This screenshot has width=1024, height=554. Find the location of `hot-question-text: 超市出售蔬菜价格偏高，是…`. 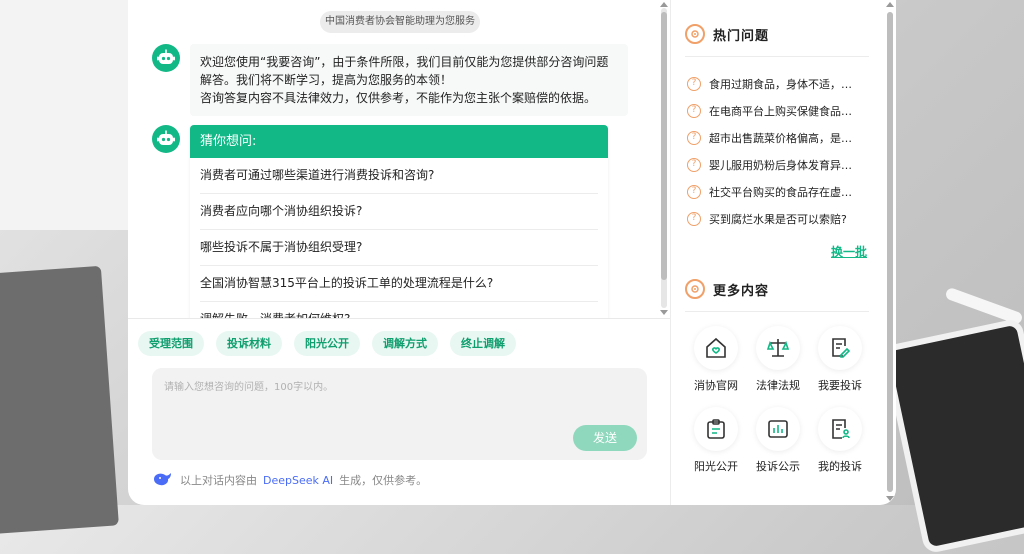

hot-question-text: 超市出售蔬菜价格偏高，是… is located at coordinates (780, 138).